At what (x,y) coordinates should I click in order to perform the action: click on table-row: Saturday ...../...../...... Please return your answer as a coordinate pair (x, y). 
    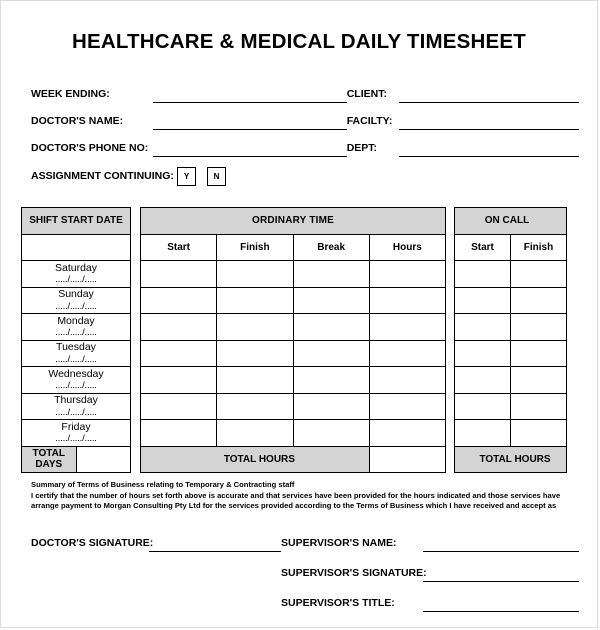
    Looking at the image, I should click on (76, 274).